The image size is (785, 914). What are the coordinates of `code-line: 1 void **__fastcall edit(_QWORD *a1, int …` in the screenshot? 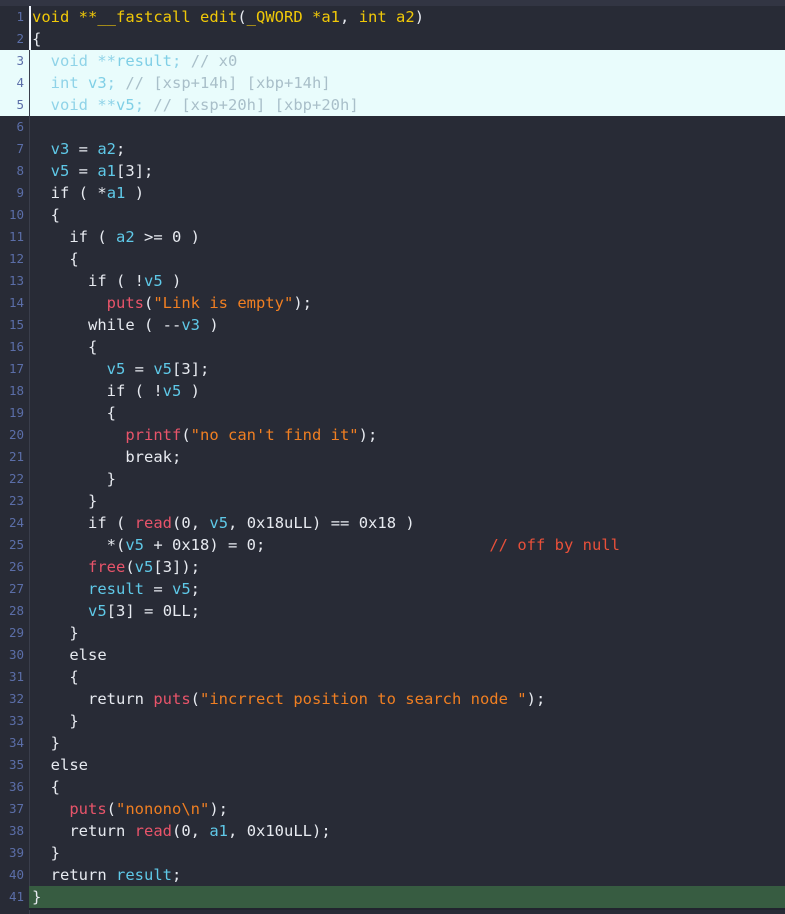 It's located at (392, 17).